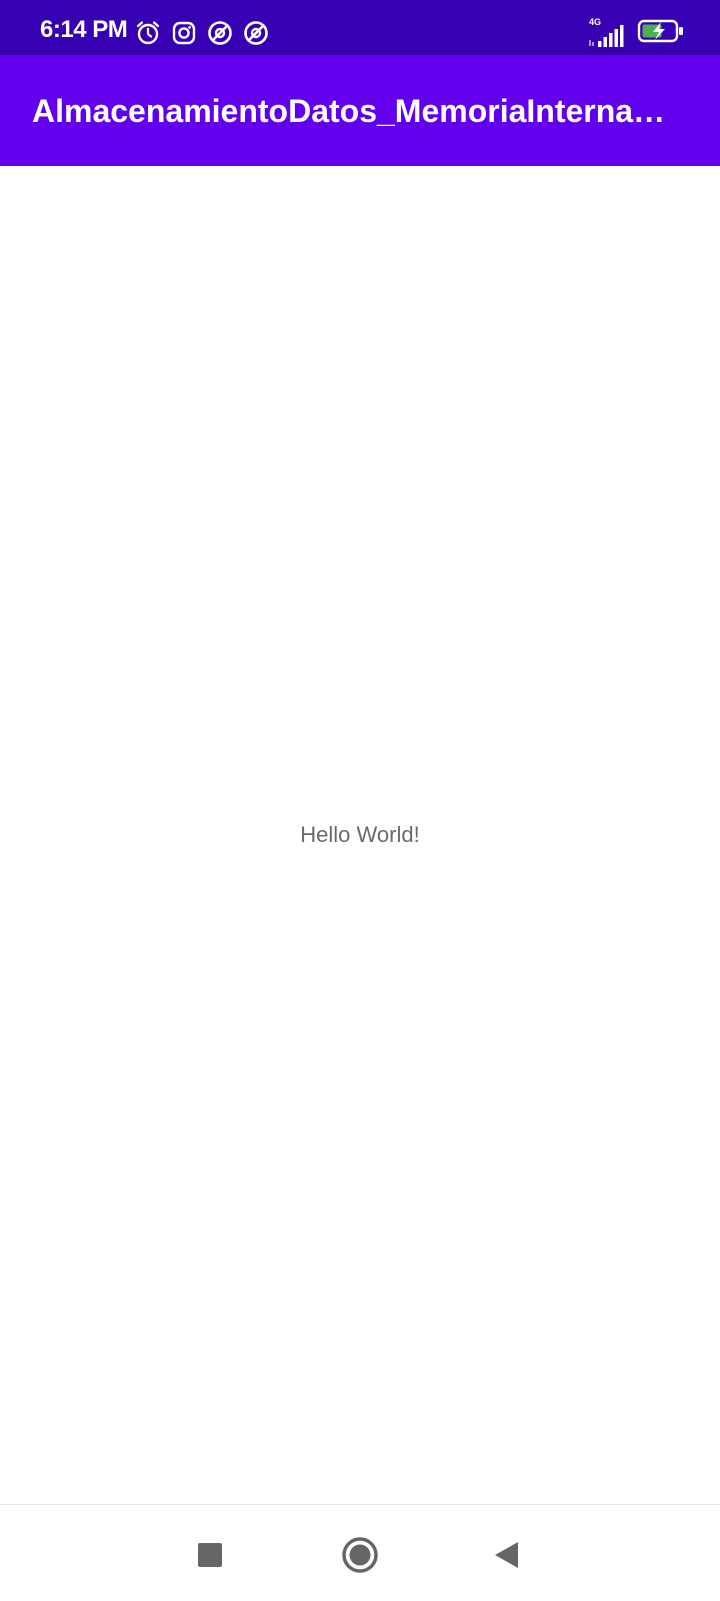  What do you see at coordinates (608, 32) in the screenshot?
I see `signal-icon: 4G` at bounding box center [608, 32].